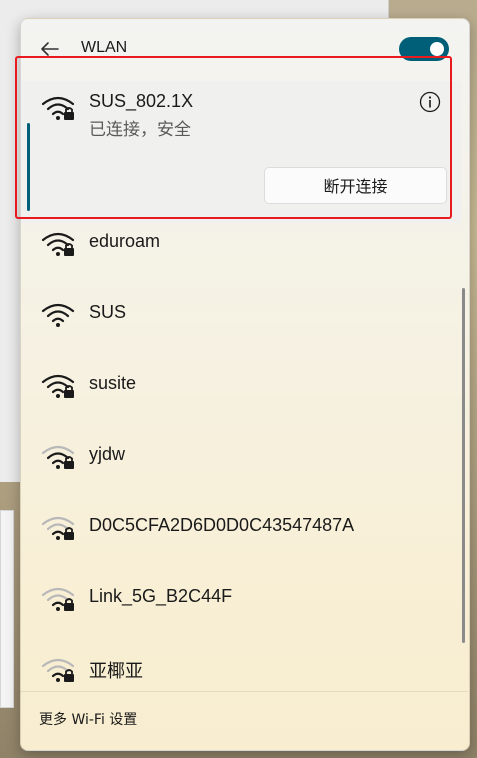  What do you see at coordinates (241, 389) in the screenshot?
I see `network-item: susite` at bounding box center [241, 389].